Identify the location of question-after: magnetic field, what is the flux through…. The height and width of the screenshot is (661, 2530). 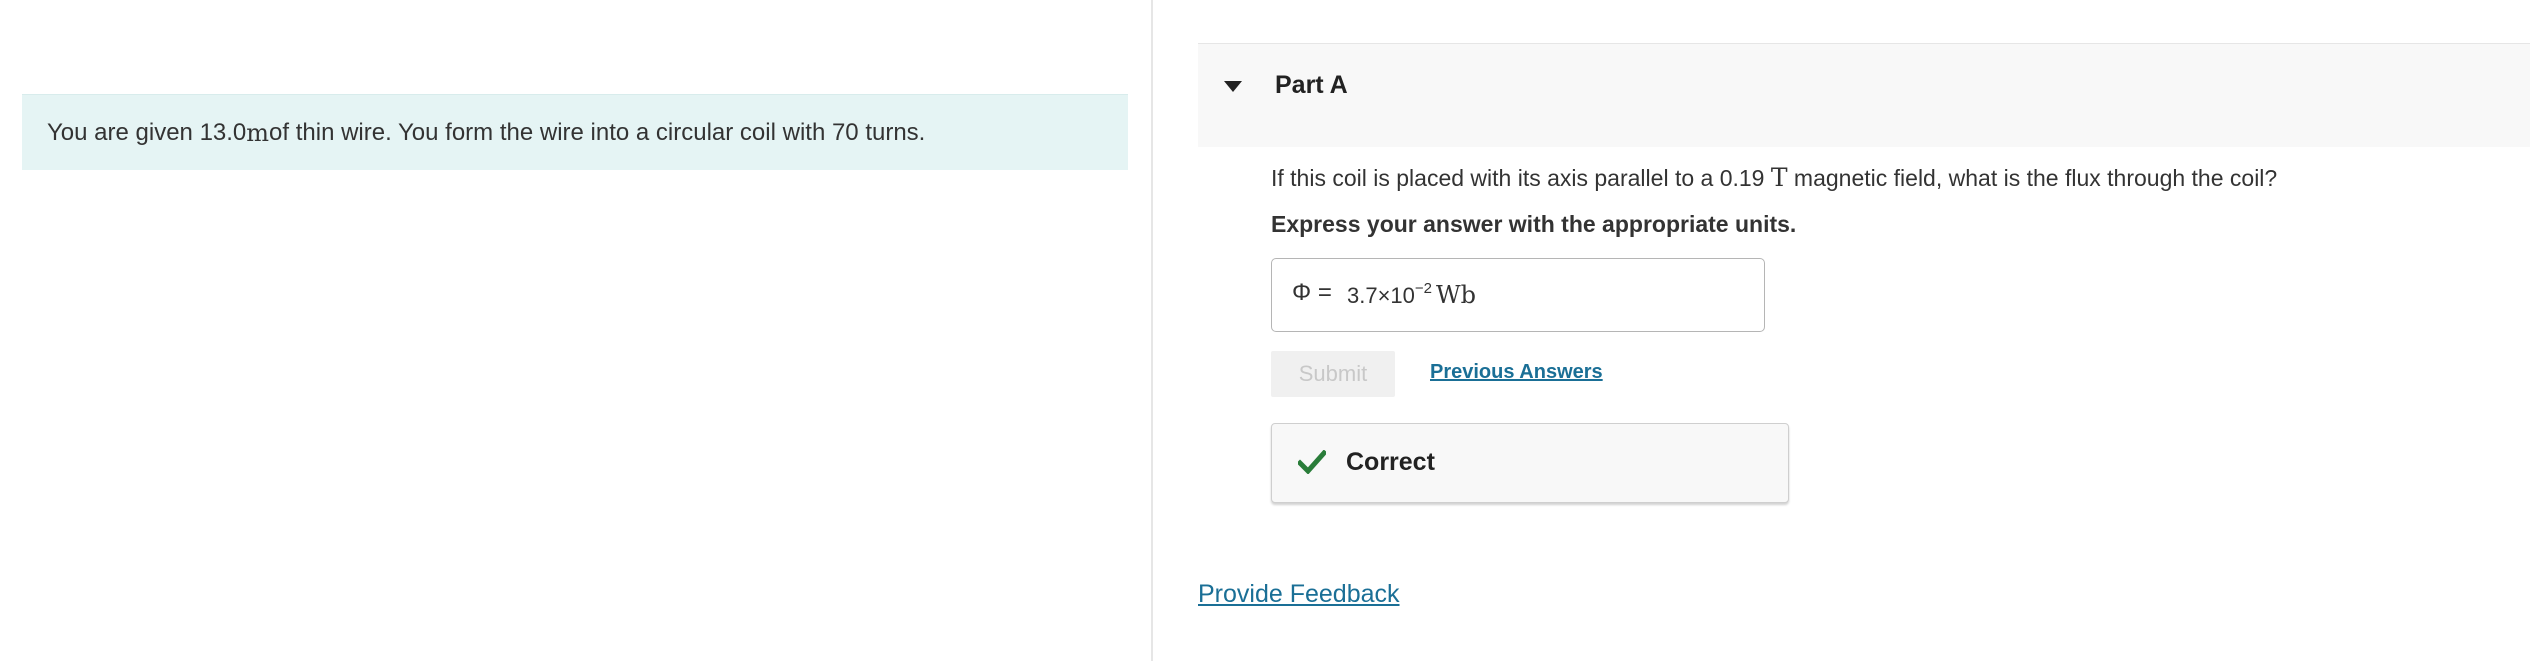
(2032, 178).